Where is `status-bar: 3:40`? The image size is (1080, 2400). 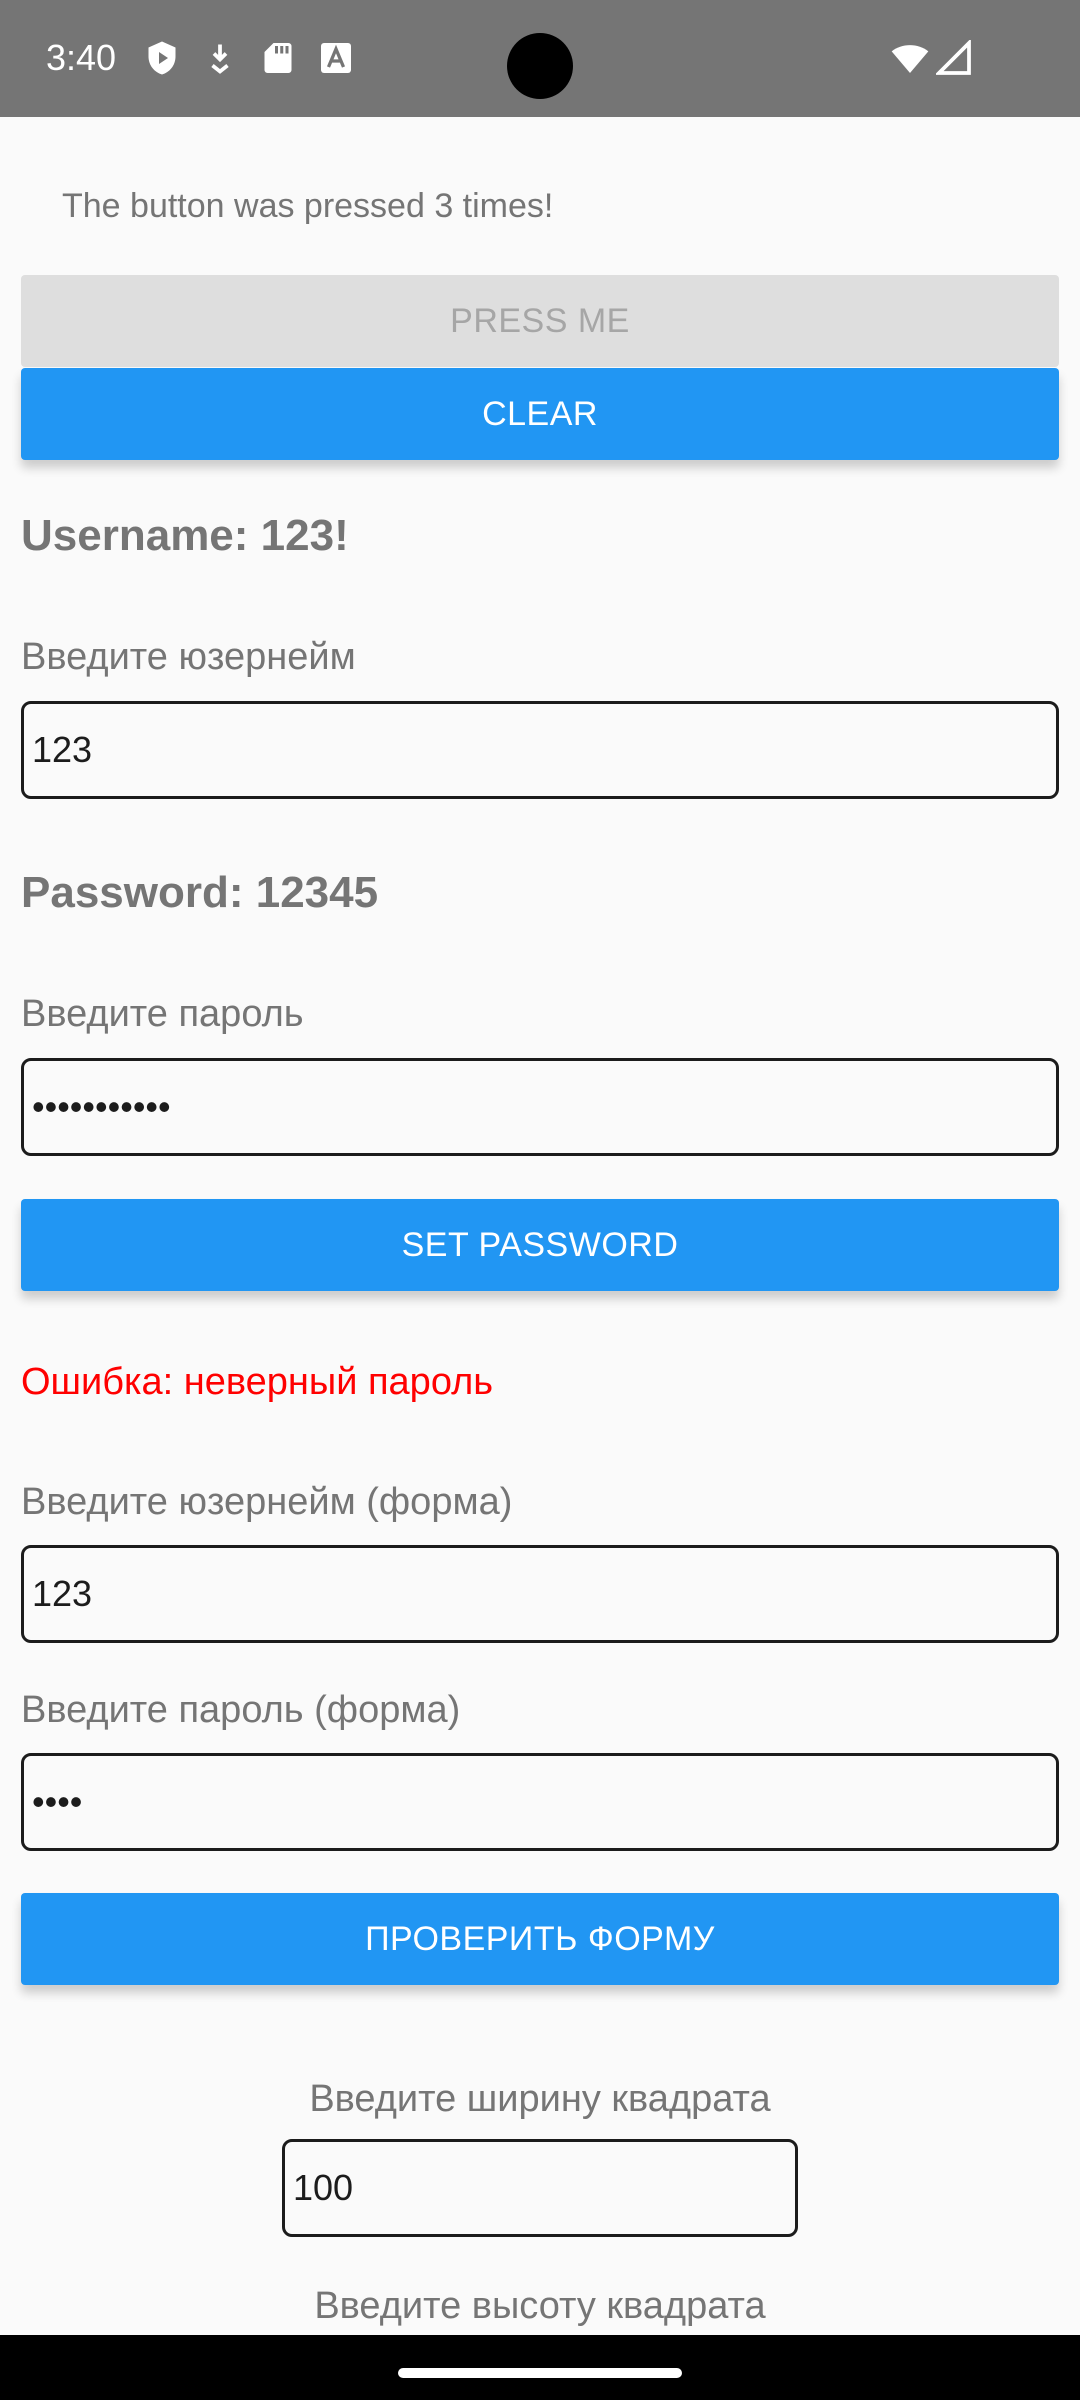 status-bar: 3:40 is located at coordinates (540, 58).